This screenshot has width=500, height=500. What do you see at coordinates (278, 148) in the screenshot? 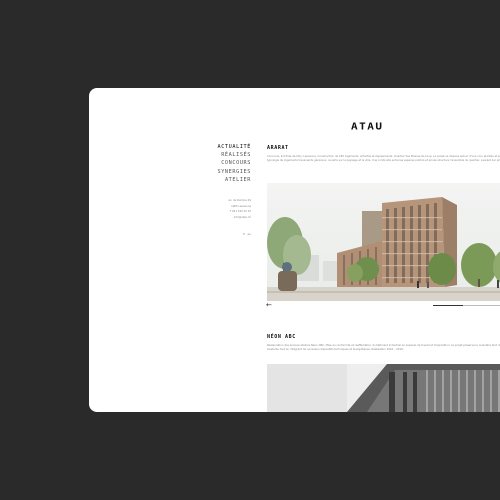
I see `project-title-ararat: ARARAT` at bounding box center [278, 148].